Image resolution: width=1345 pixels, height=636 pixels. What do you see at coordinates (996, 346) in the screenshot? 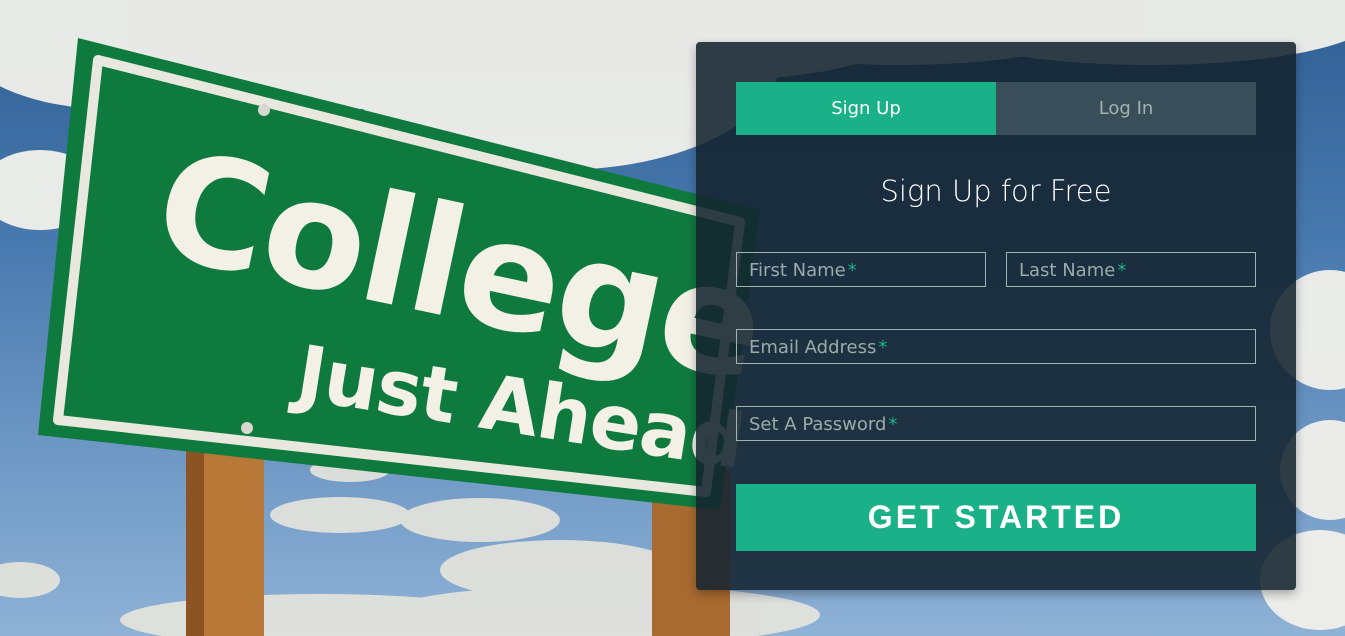
I see `email-field: Email Address *` at bounding box center [996, 346].